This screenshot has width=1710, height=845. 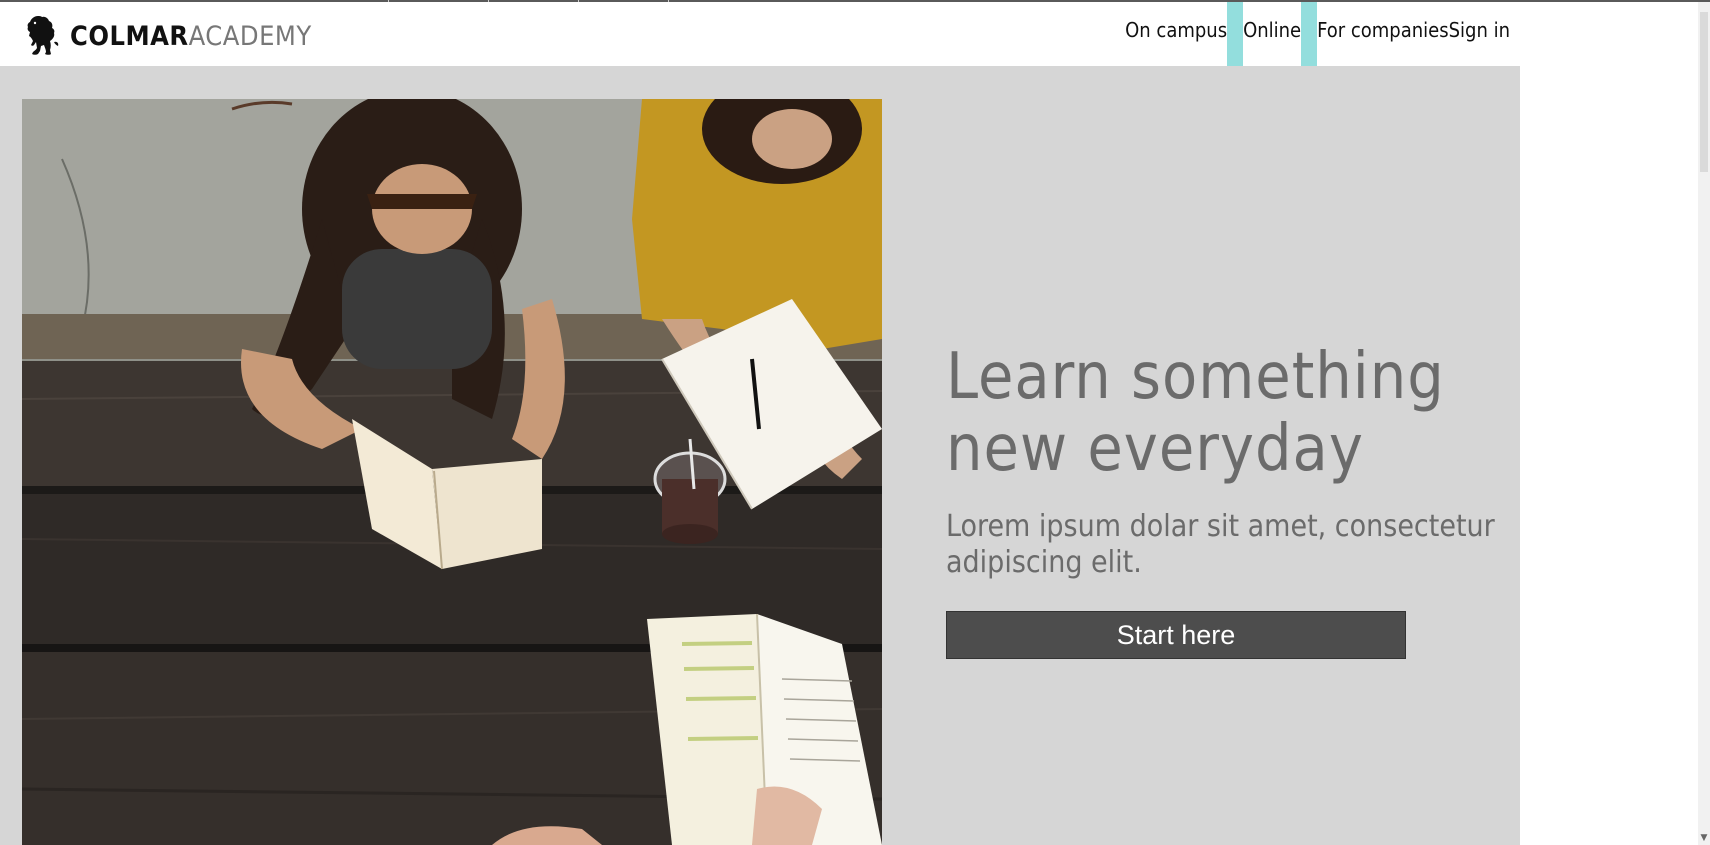 I want to click on lion-icon, so click(x=43, y=35).